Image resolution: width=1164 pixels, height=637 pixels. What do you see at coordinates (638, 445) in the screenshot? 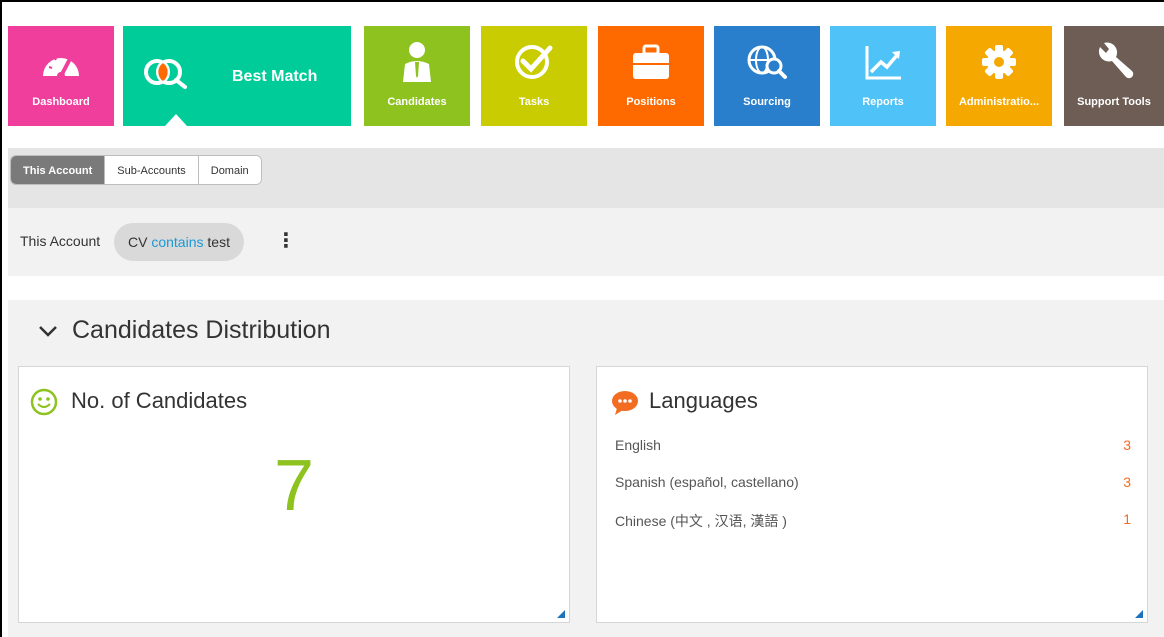
I see `language-name: English` at bounding box center [638, 445].